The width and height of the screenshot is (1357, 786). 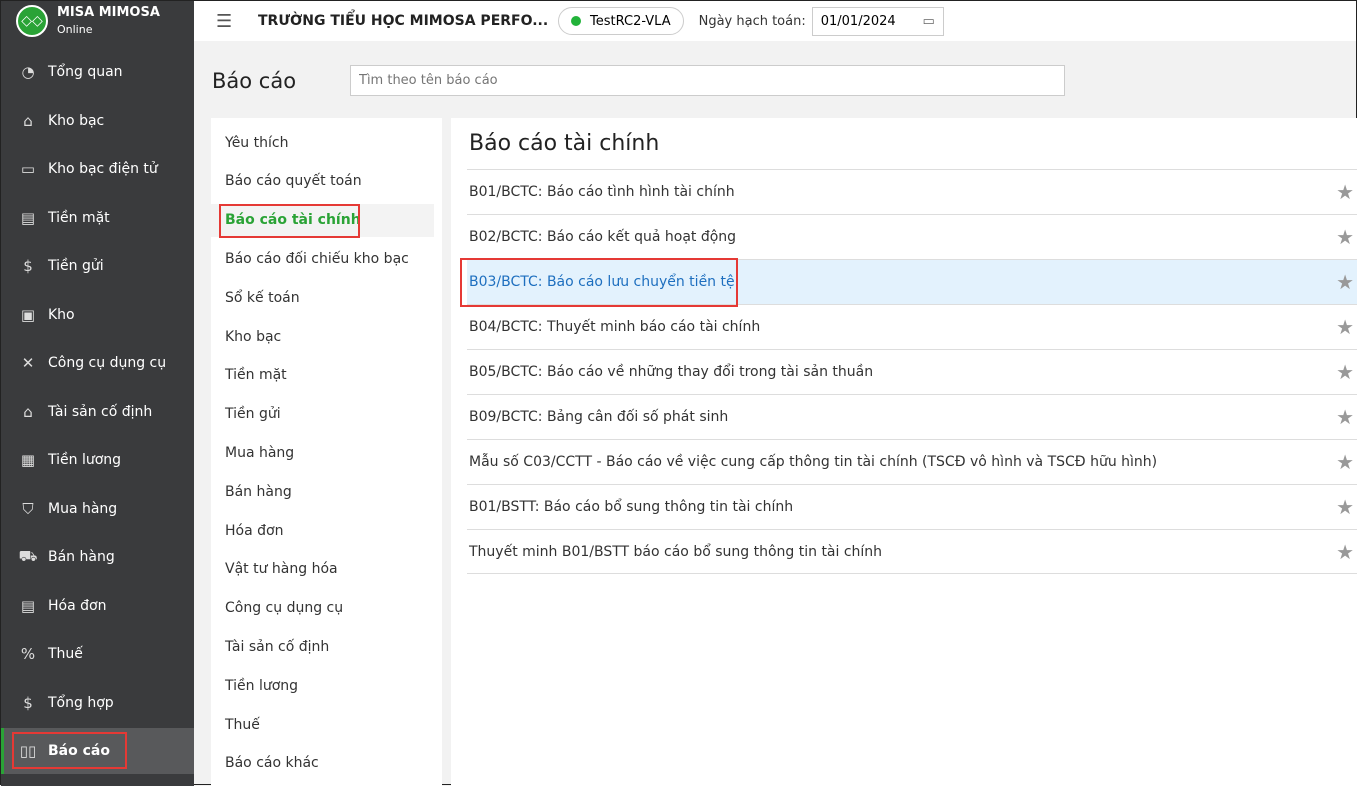 What do you see at coordinates (322, 608) in the screenshot?
I see `category-item: Công cụ dụng cụ` at bounding box center [322, 608].